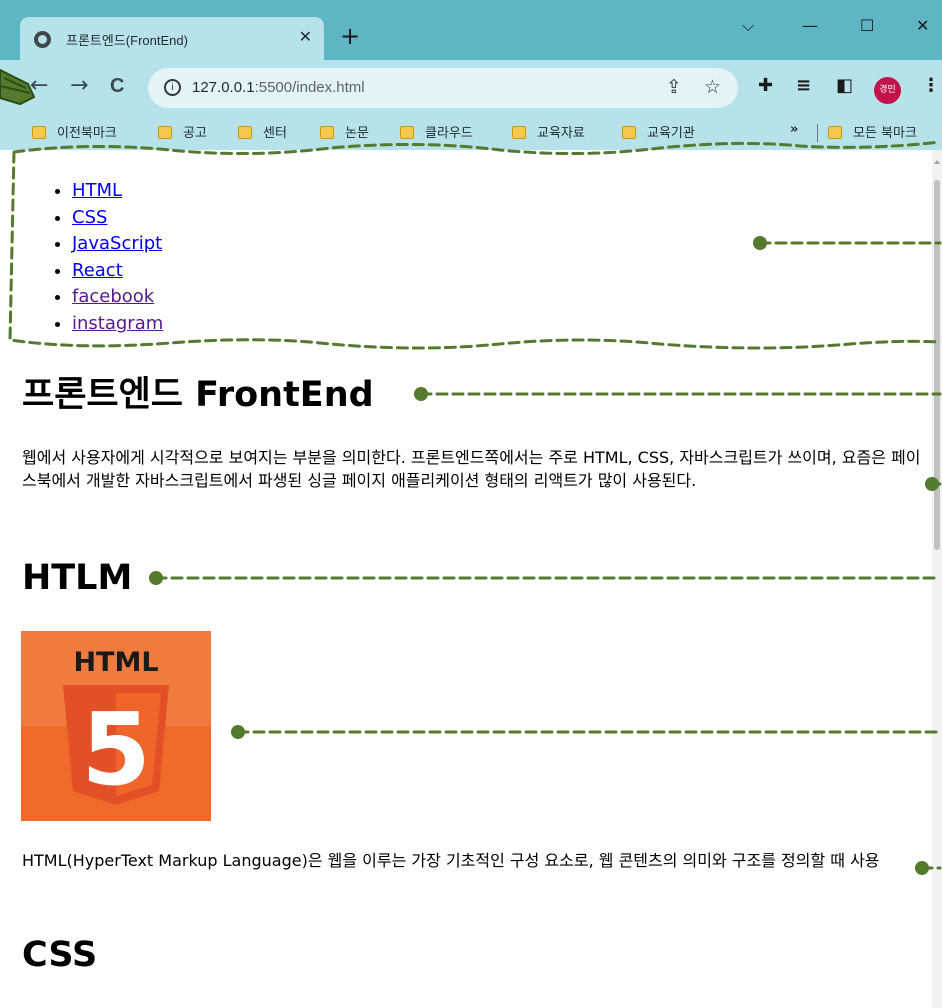 Image resolution: width=942 pixels, height=1008 pixels. I want to click on back-arrow-icon: ←, so click(39, 86).